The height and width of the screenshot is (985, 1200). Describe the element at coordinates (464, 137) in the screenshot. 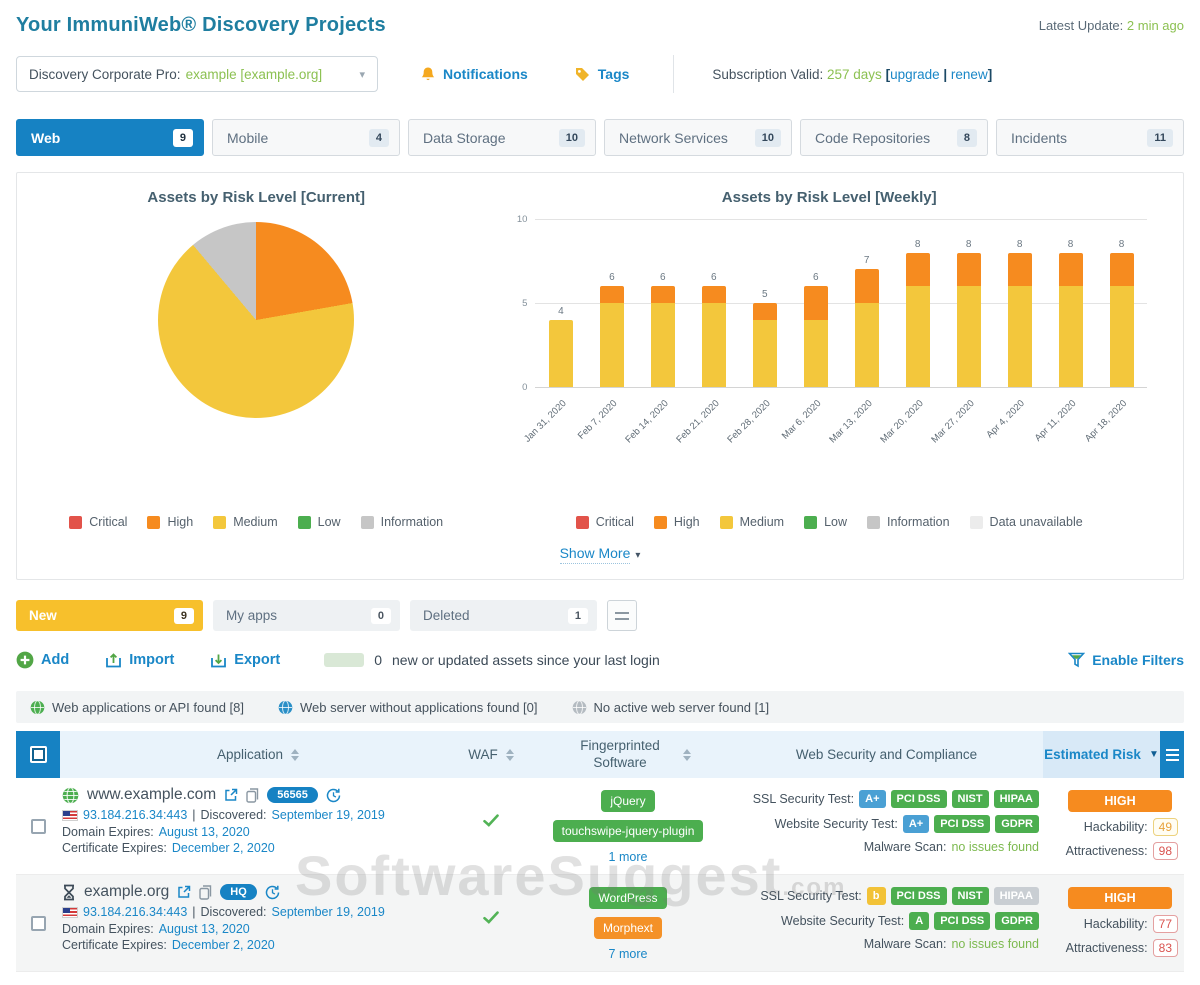

I see `tab-label: Data Storage` at that location.